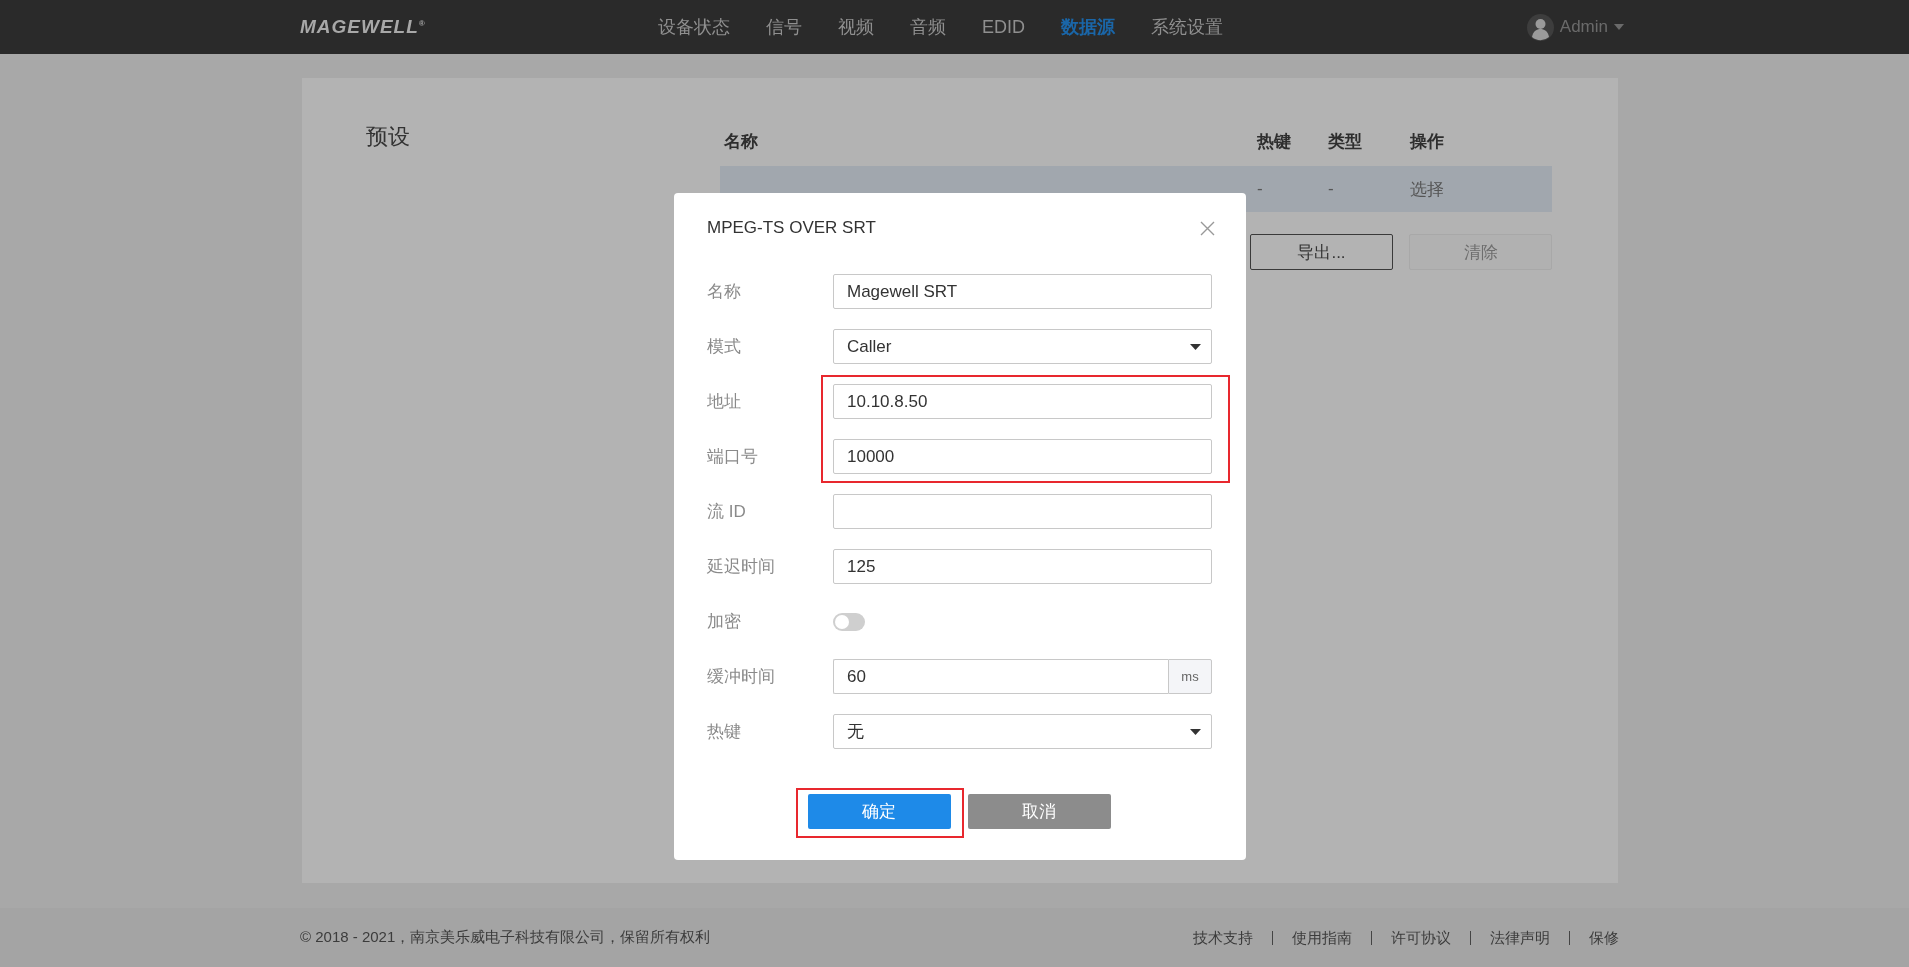 Image resolution: width=1909 pixels, height=967 pixels. Describe the element at coordinates (741, 677) in the screenshot. I see `field-label: 缓冲时间` at that location.